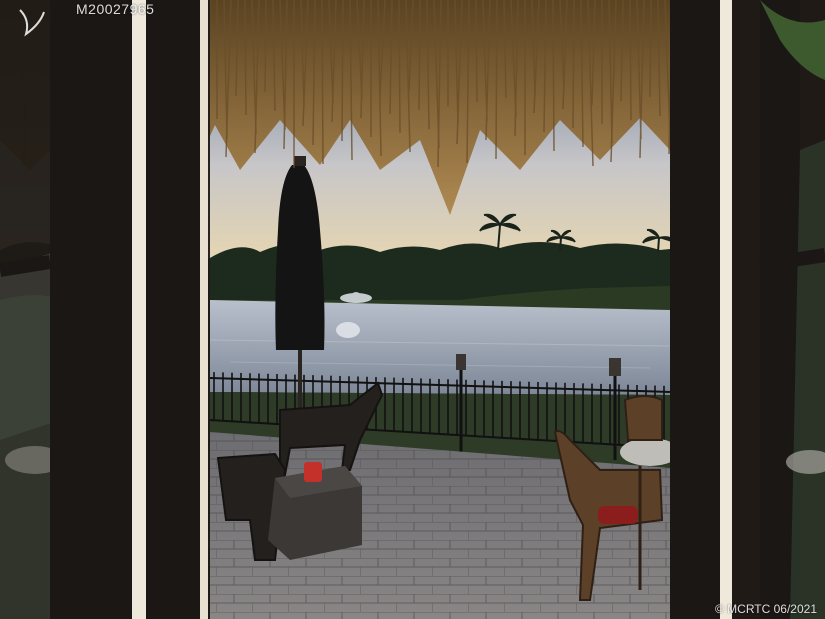 The width and height of the screenshot is (825, 619). I want to click on right-curtain-edge, so click(726, 309).